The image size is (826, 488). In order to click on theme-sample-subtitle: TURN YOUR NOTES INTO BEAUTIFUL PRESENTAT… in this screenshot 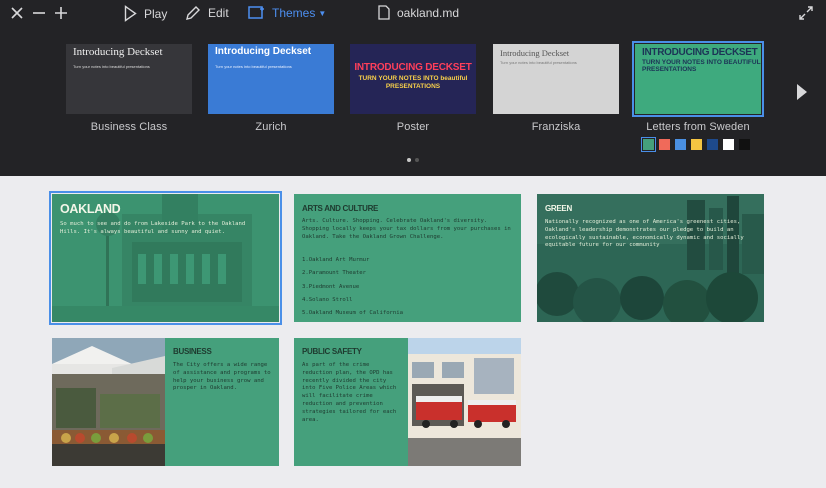, I will do `click(701, 66)`.